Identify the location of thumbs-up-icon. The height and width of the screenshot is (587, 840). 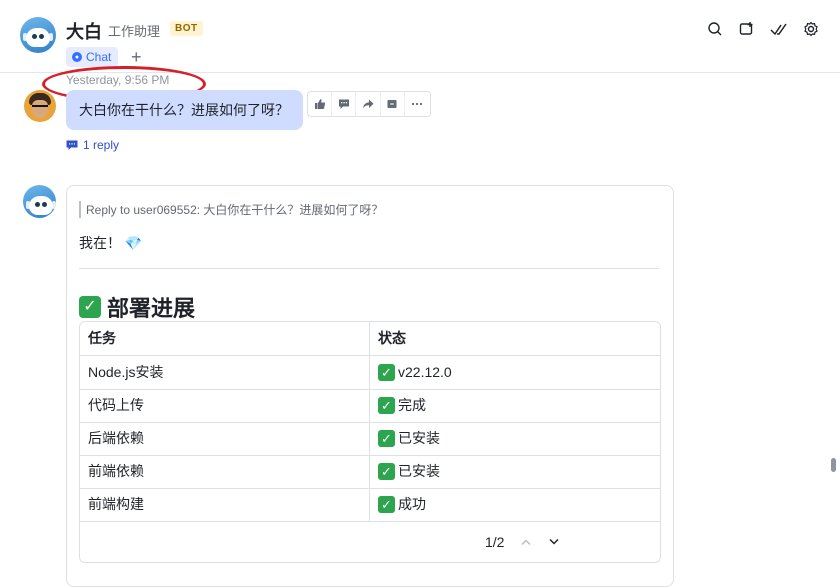
(320, 104).